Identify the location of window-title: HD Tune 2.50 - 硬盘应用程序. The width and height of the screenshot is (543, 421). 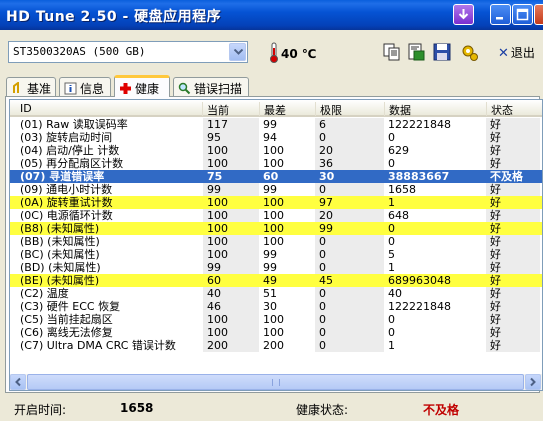
(114, 17).